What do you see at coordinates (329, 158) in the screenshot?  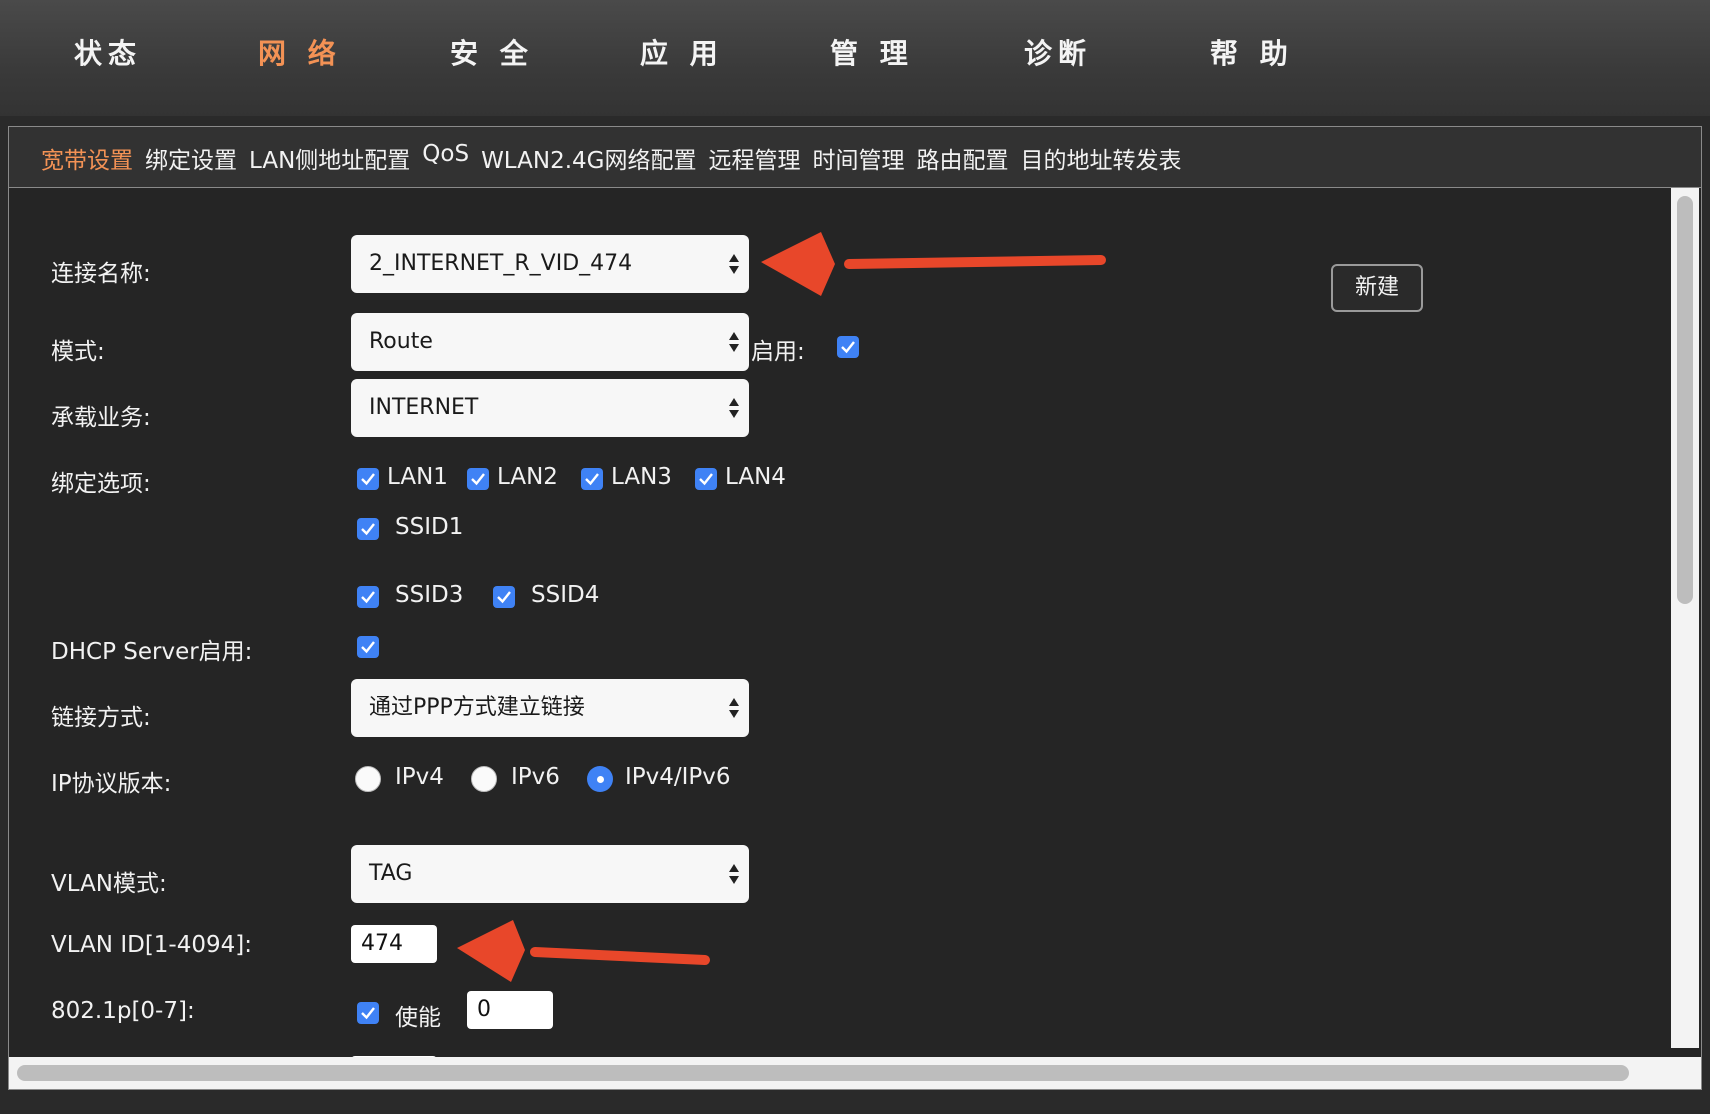 I see `subnav-lan-address: LAN侧地址配置` at bounding box center [329, 158].